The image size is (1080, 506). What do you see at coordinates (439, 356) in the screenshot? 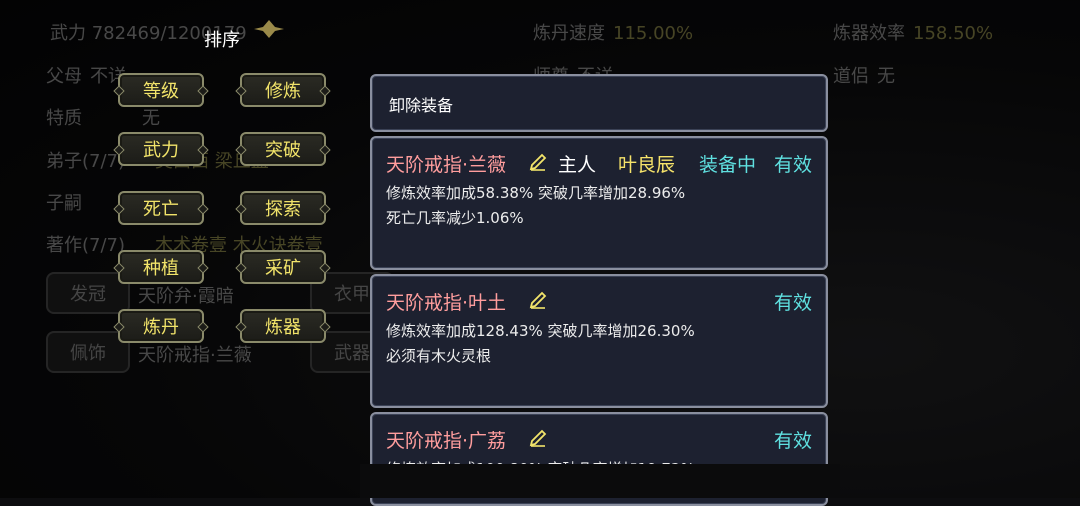
I see `item-effect: 必须有木火灵根` at bounding box center [439, 356].